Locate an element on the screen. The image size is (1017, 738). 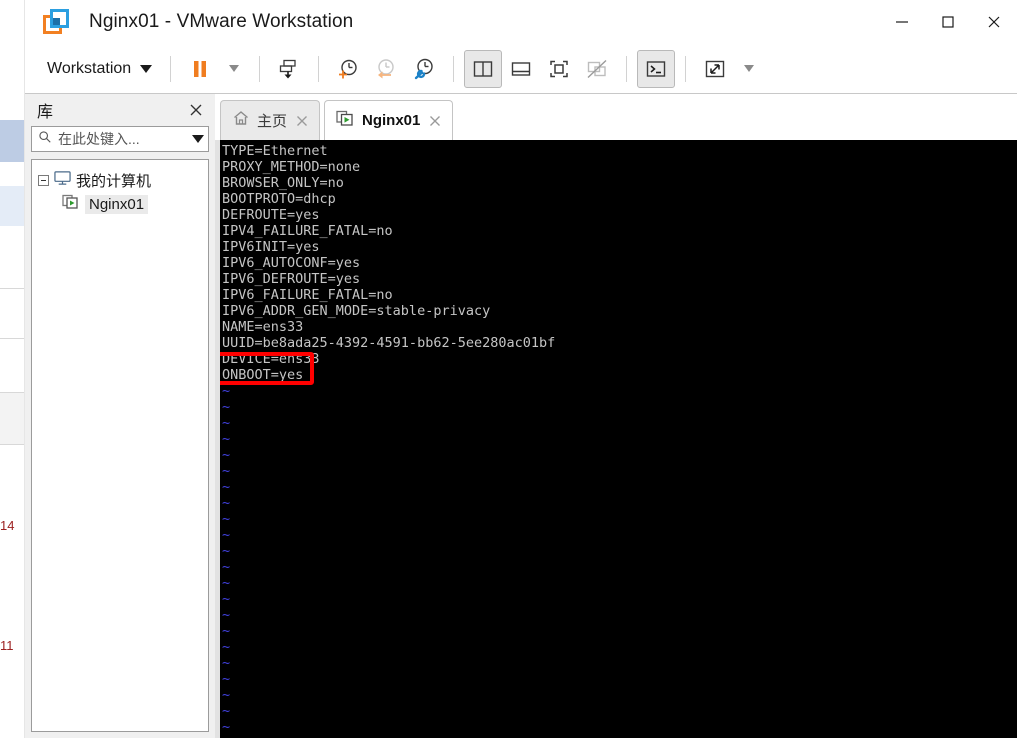
power-options-button is located at coordinates (289, 69).